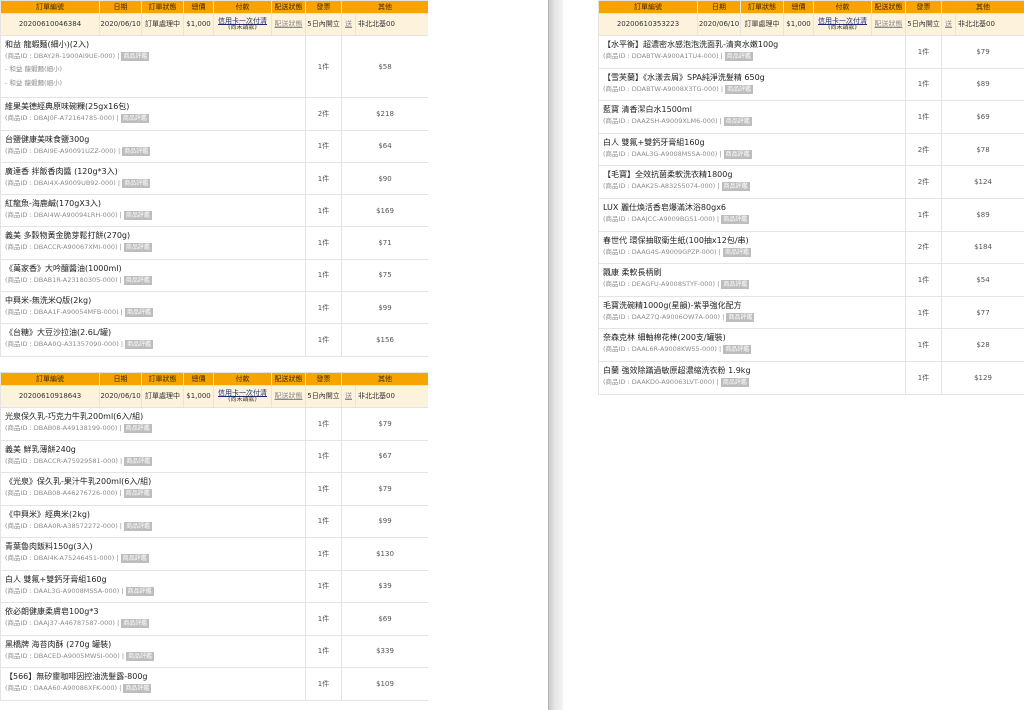 The image size is (1024, 710). Describe the element at coordinates (798, 7) in the screenshot. I see `column-header: 總價` at that location.